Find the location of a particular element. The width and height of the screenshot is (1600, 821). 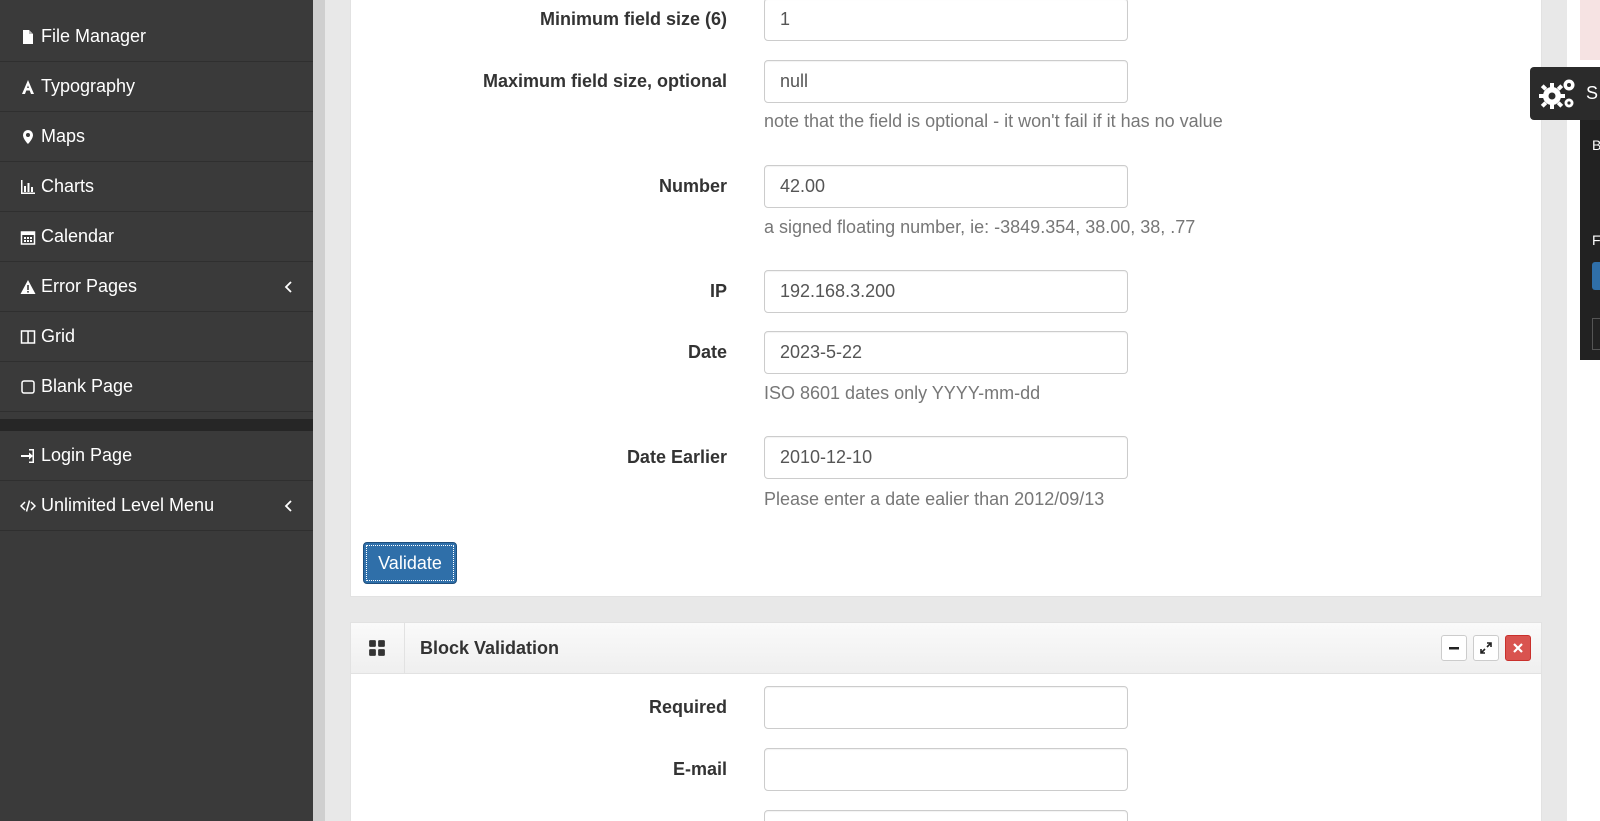

map-marker-icon is located at coordinates (28, 137).